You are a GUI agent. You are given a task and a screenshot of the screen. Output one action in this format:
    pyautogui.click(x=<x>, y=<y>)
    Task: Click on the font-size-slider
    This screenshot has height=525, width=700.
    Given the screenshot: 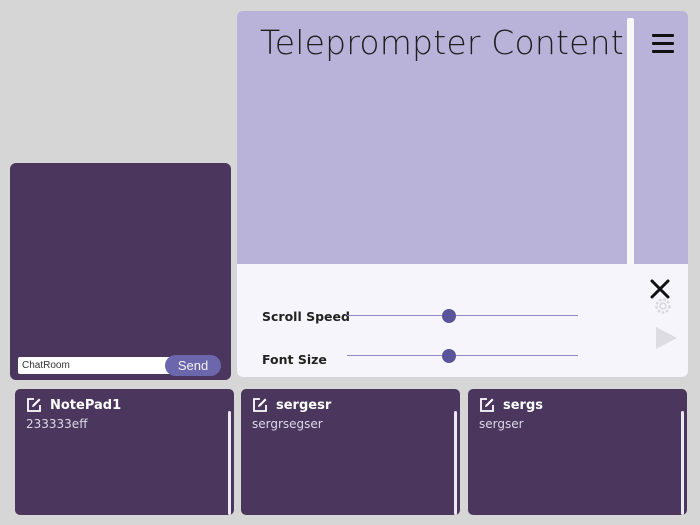 What is the action you would take?
    pyautogui.click(x=462, y=356)
    